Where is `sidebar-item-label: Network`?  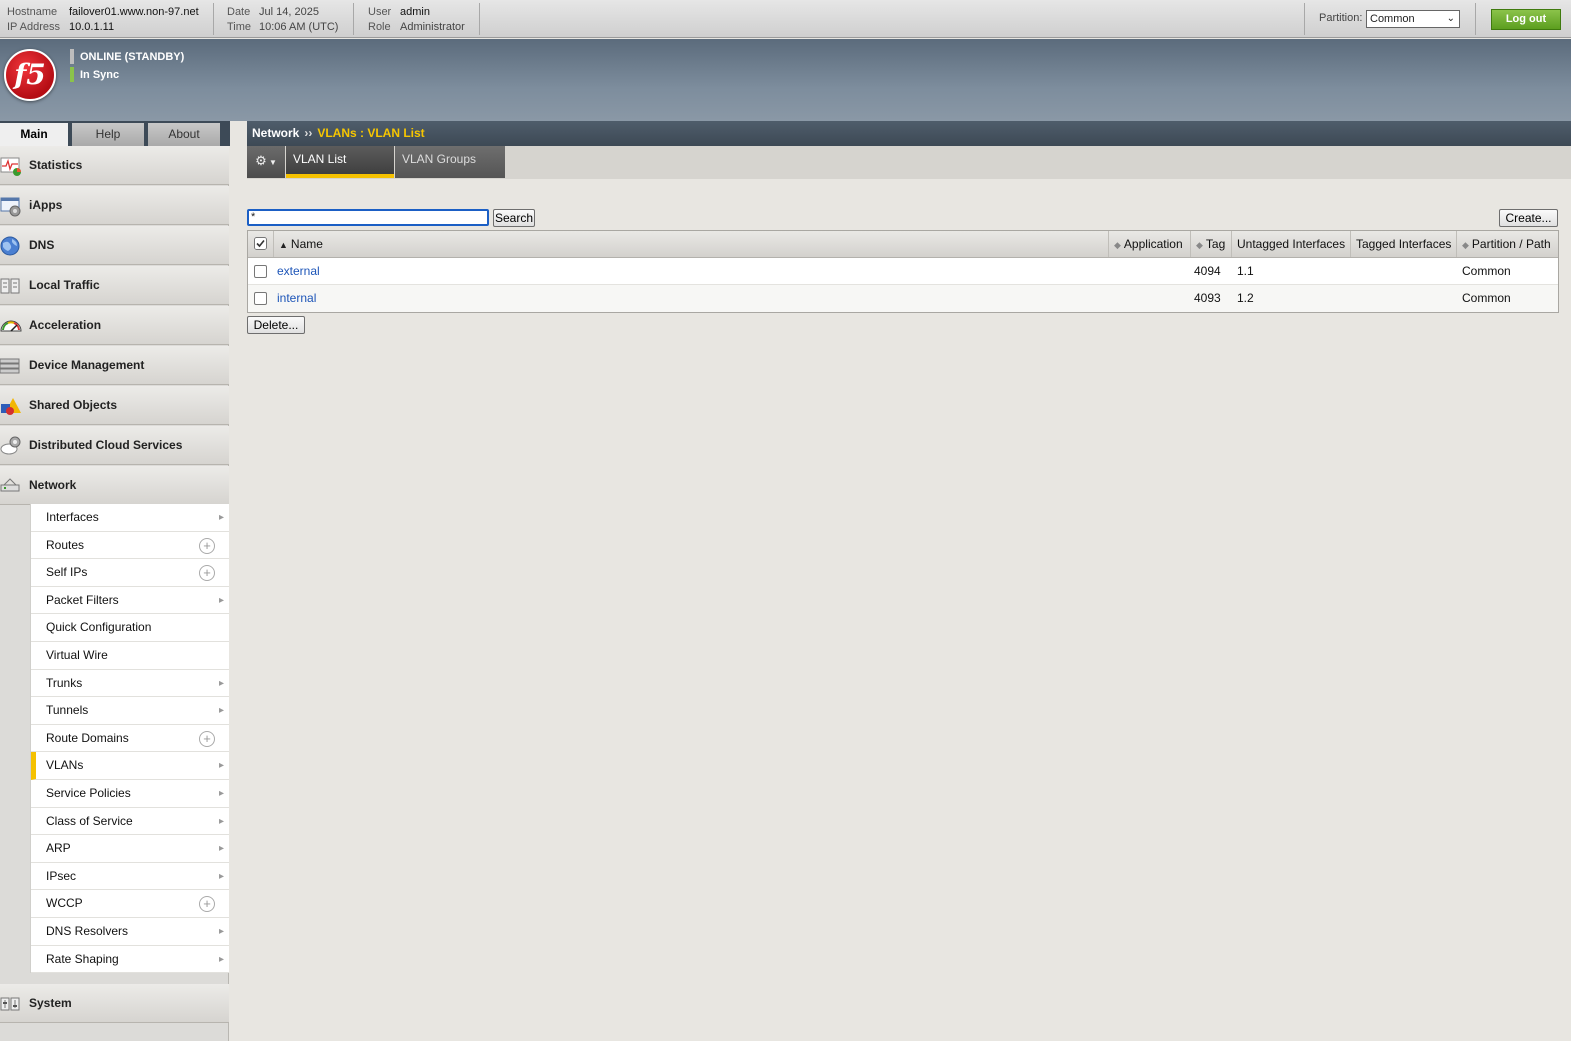 sidebar-item-label: Network is located at coordinates (53, 485).